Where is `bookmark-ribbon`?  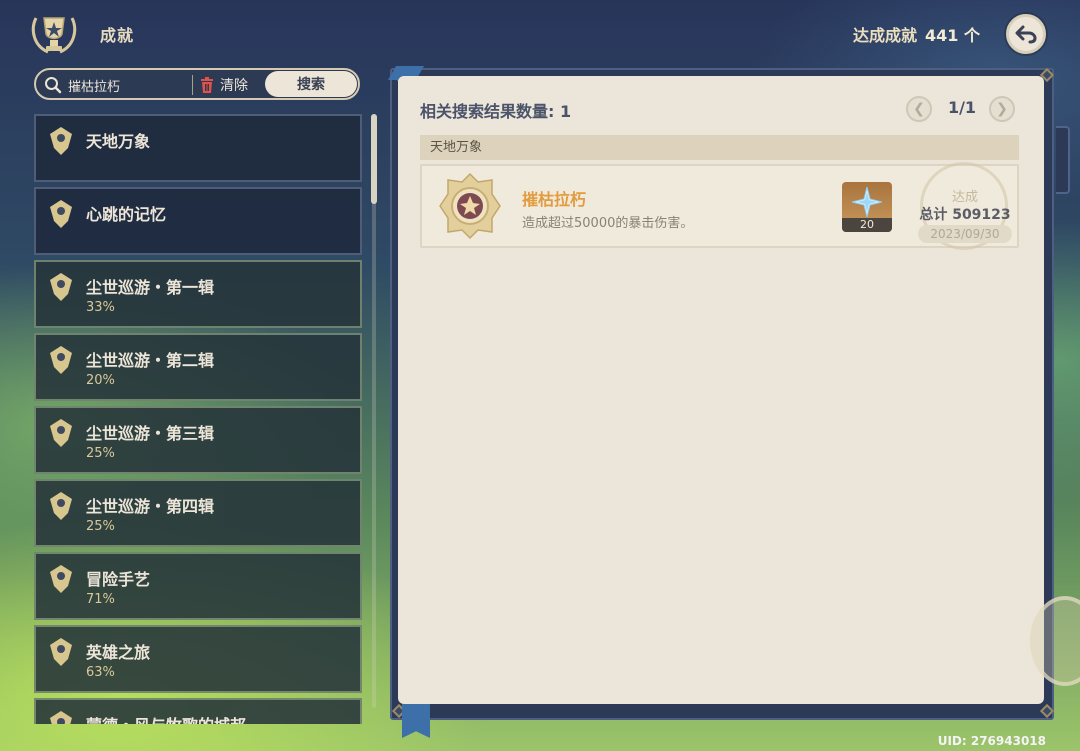
bookmark-ribbon is located at coordinates (416, 721).